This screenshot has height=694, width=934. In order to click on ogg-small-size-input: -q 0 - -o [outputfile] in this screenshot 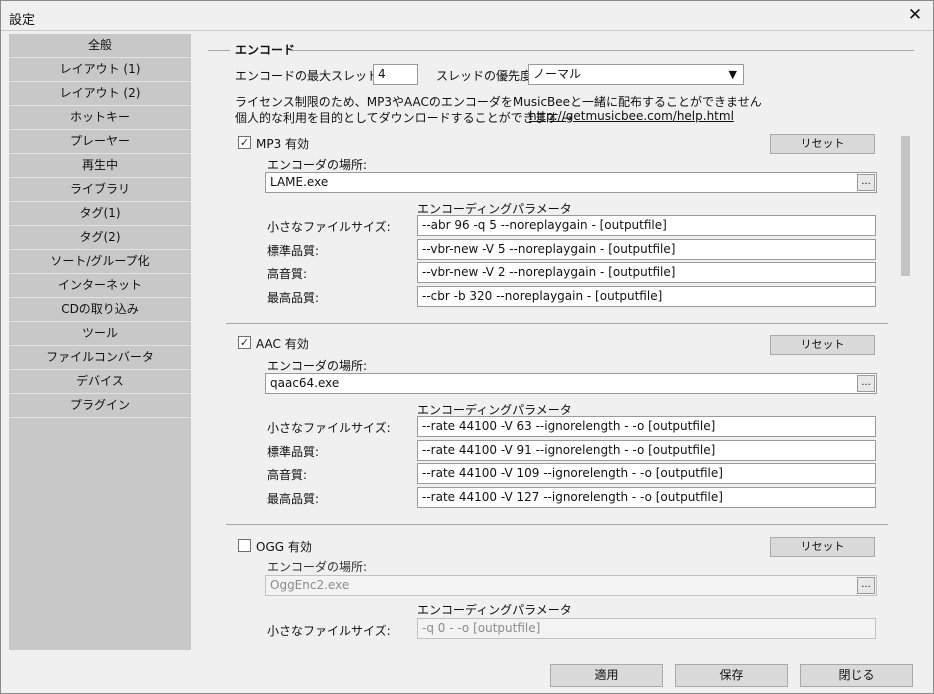, I will do `click(646, 628)`.